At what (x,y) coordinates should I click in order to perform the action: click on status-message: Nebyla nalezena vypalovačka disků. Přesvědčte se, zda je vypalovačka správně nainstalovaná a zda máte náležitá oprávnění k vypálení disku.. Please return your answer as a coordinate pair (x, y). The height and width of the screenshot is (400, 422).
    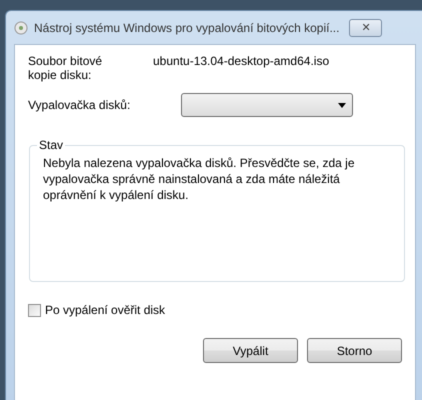
    Looking at the image, I should click on (199, 179).